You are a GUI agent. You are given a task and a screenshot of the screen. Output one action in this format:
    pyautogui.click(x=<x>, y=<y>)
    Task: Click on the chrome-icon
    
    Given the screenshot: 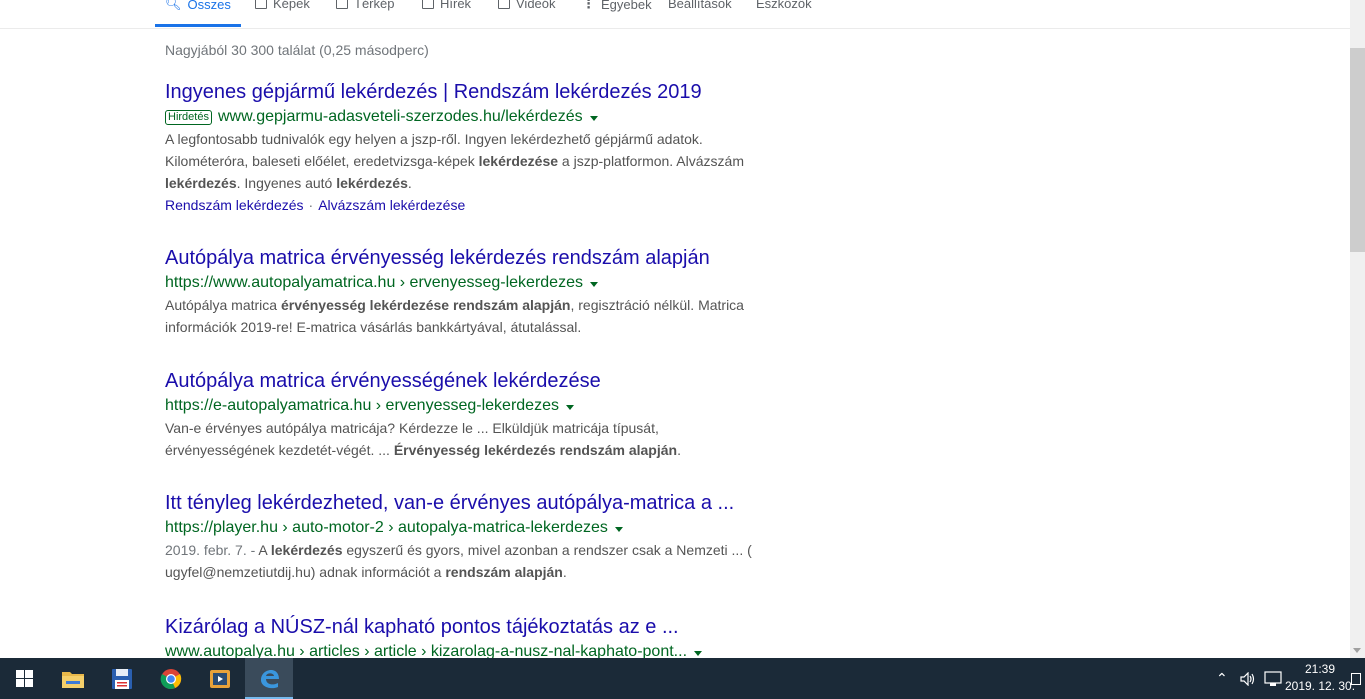 What is the action you would take?
    pyautogui.click(x=171, y=678)
    